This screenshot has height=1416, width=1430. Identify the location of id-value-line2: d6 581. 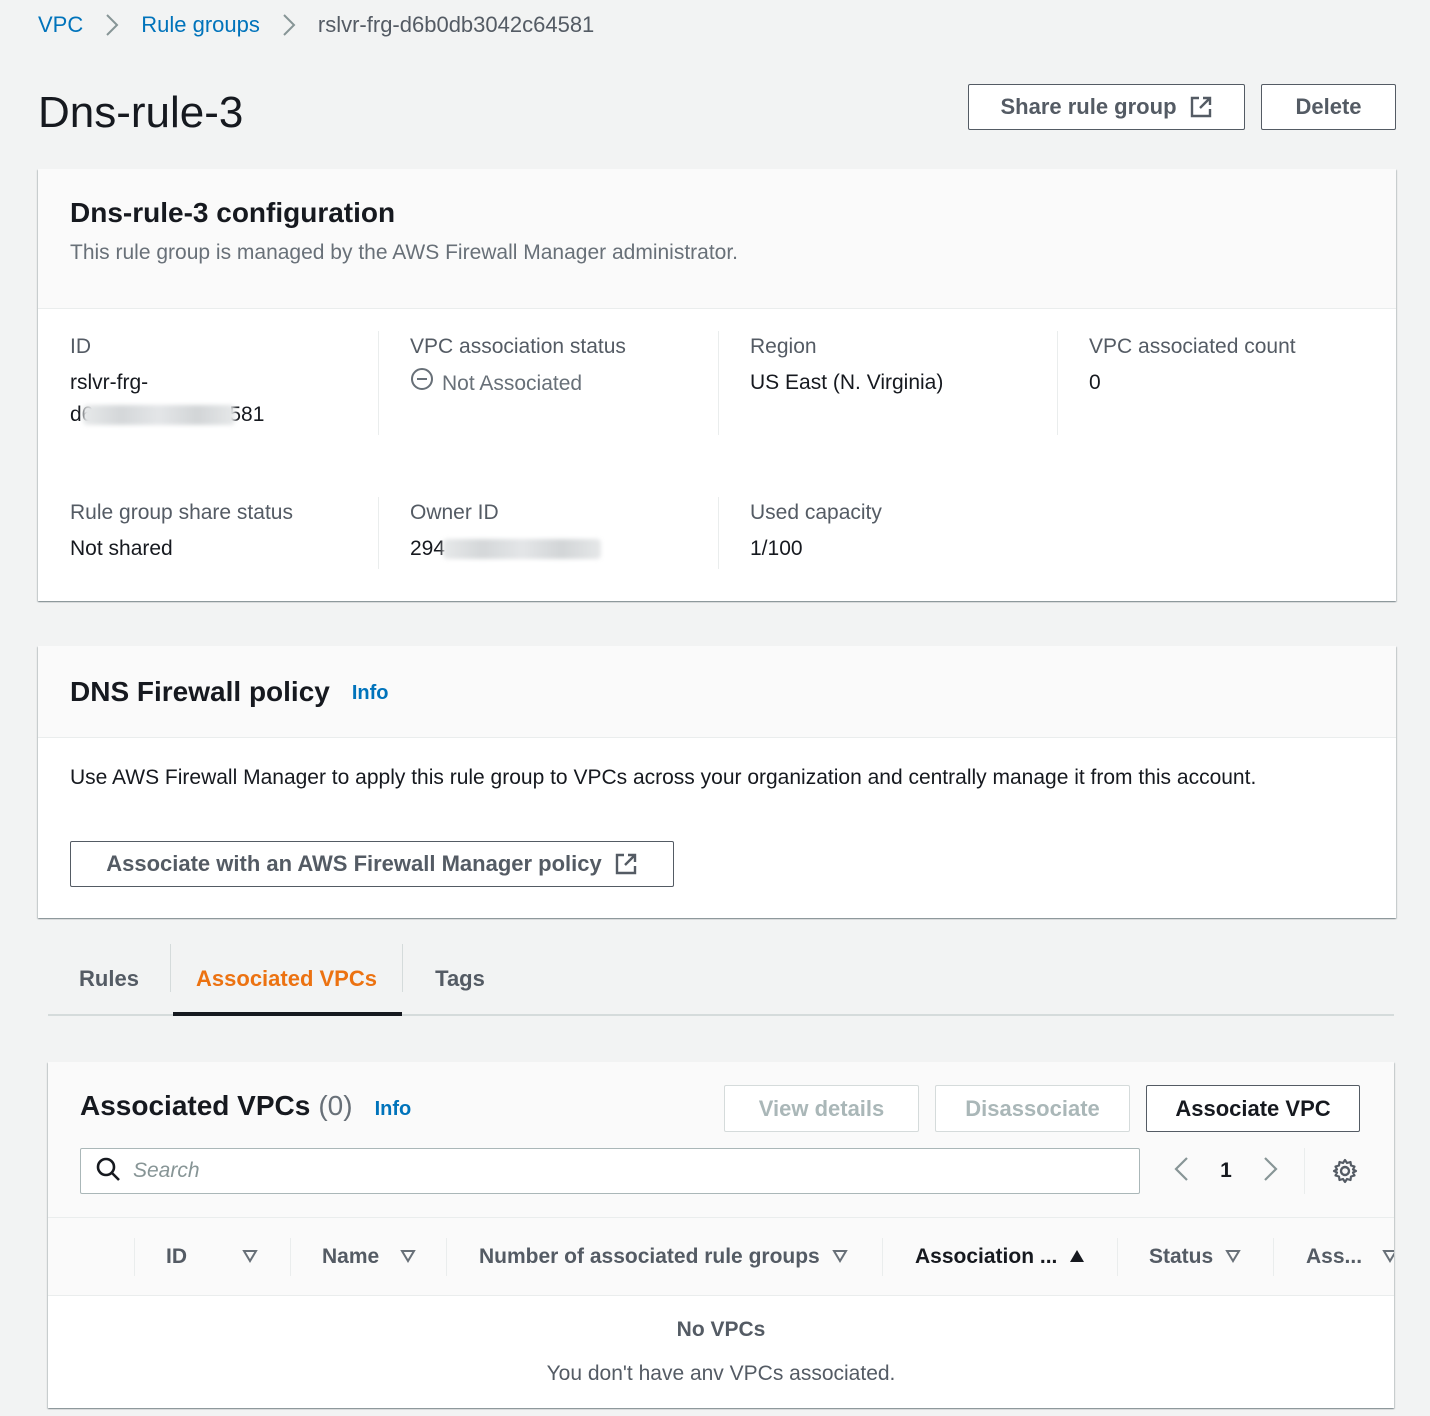
(220, 415).